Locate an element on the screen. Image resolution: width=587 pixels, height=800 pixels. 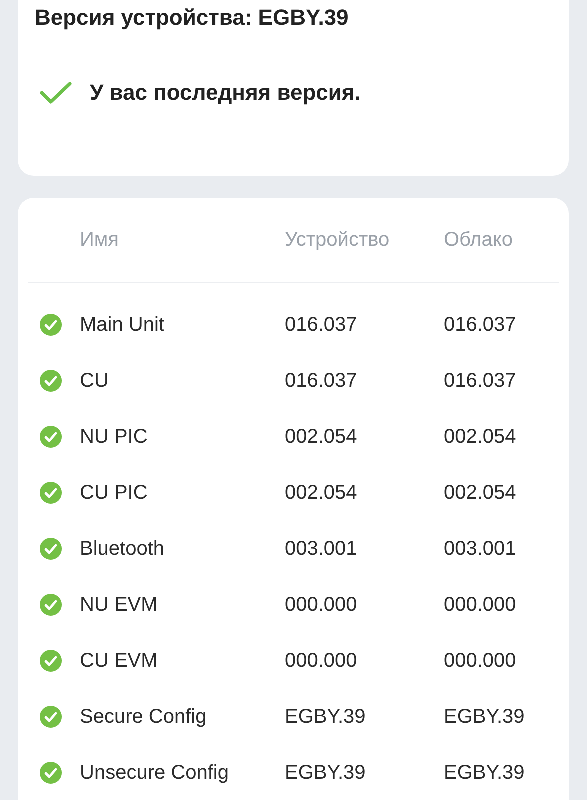
table-cell-text: CU EVM is located at coordinates (119, 661).